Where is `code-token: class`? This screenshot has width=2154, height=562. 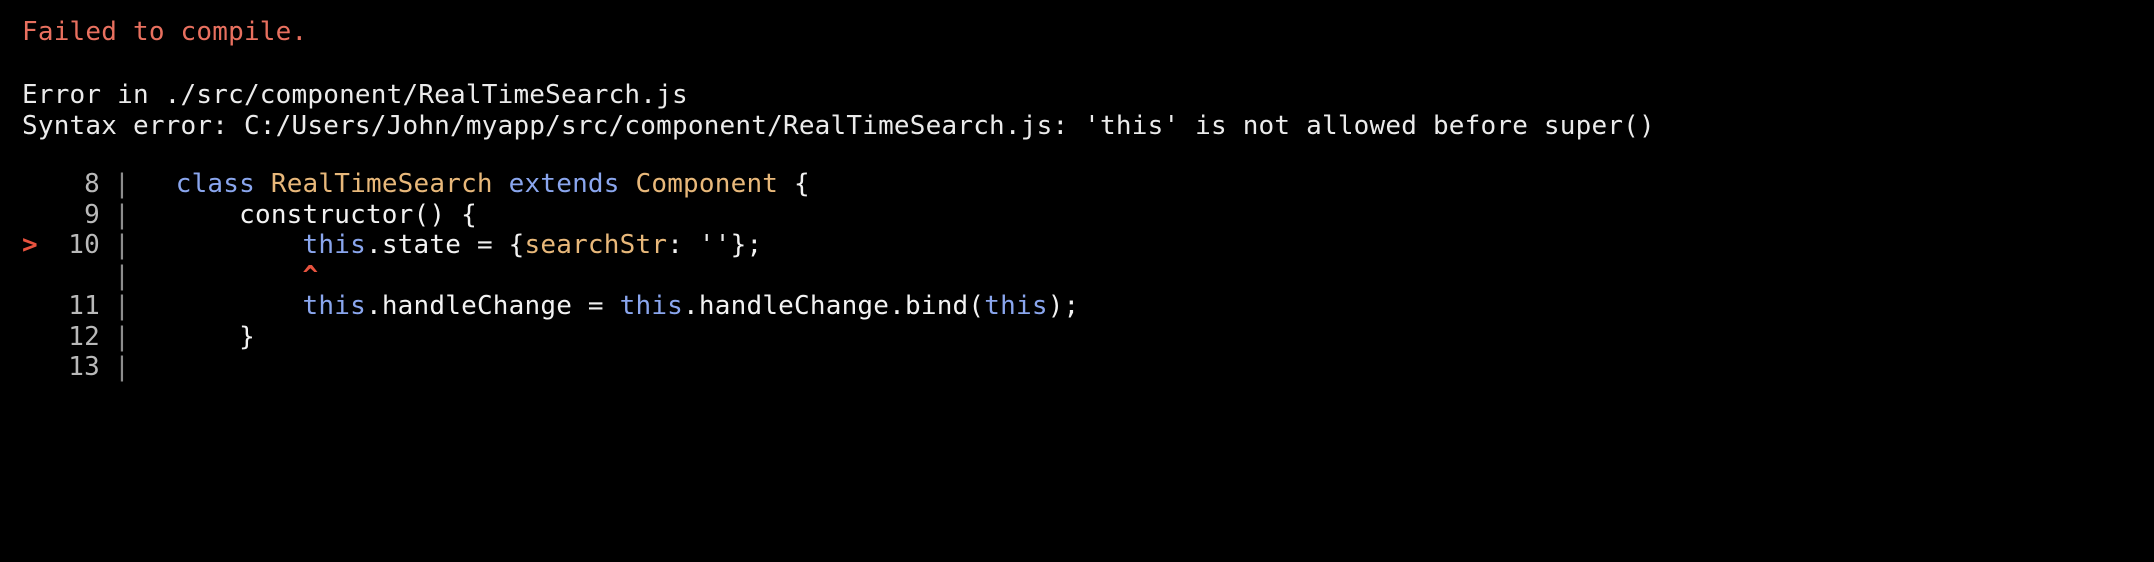
code-token: class is located at coordinates (223, 184).